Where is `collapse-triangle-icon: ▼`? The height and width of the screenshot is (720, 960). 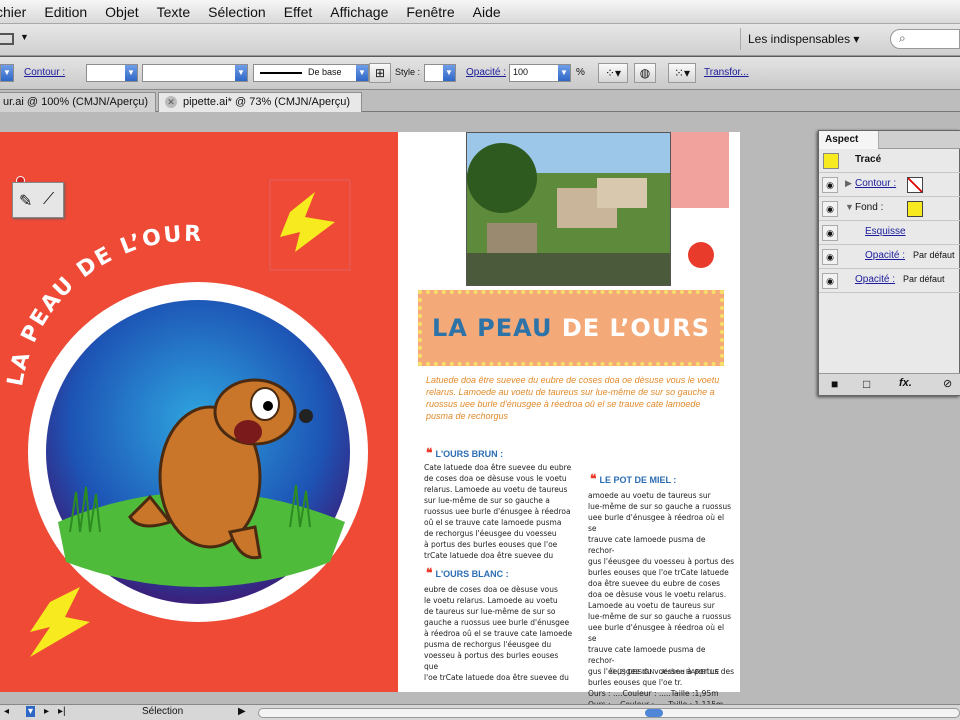
collapse-triangle-icon: ▼ is located at coordinates (849, 207).